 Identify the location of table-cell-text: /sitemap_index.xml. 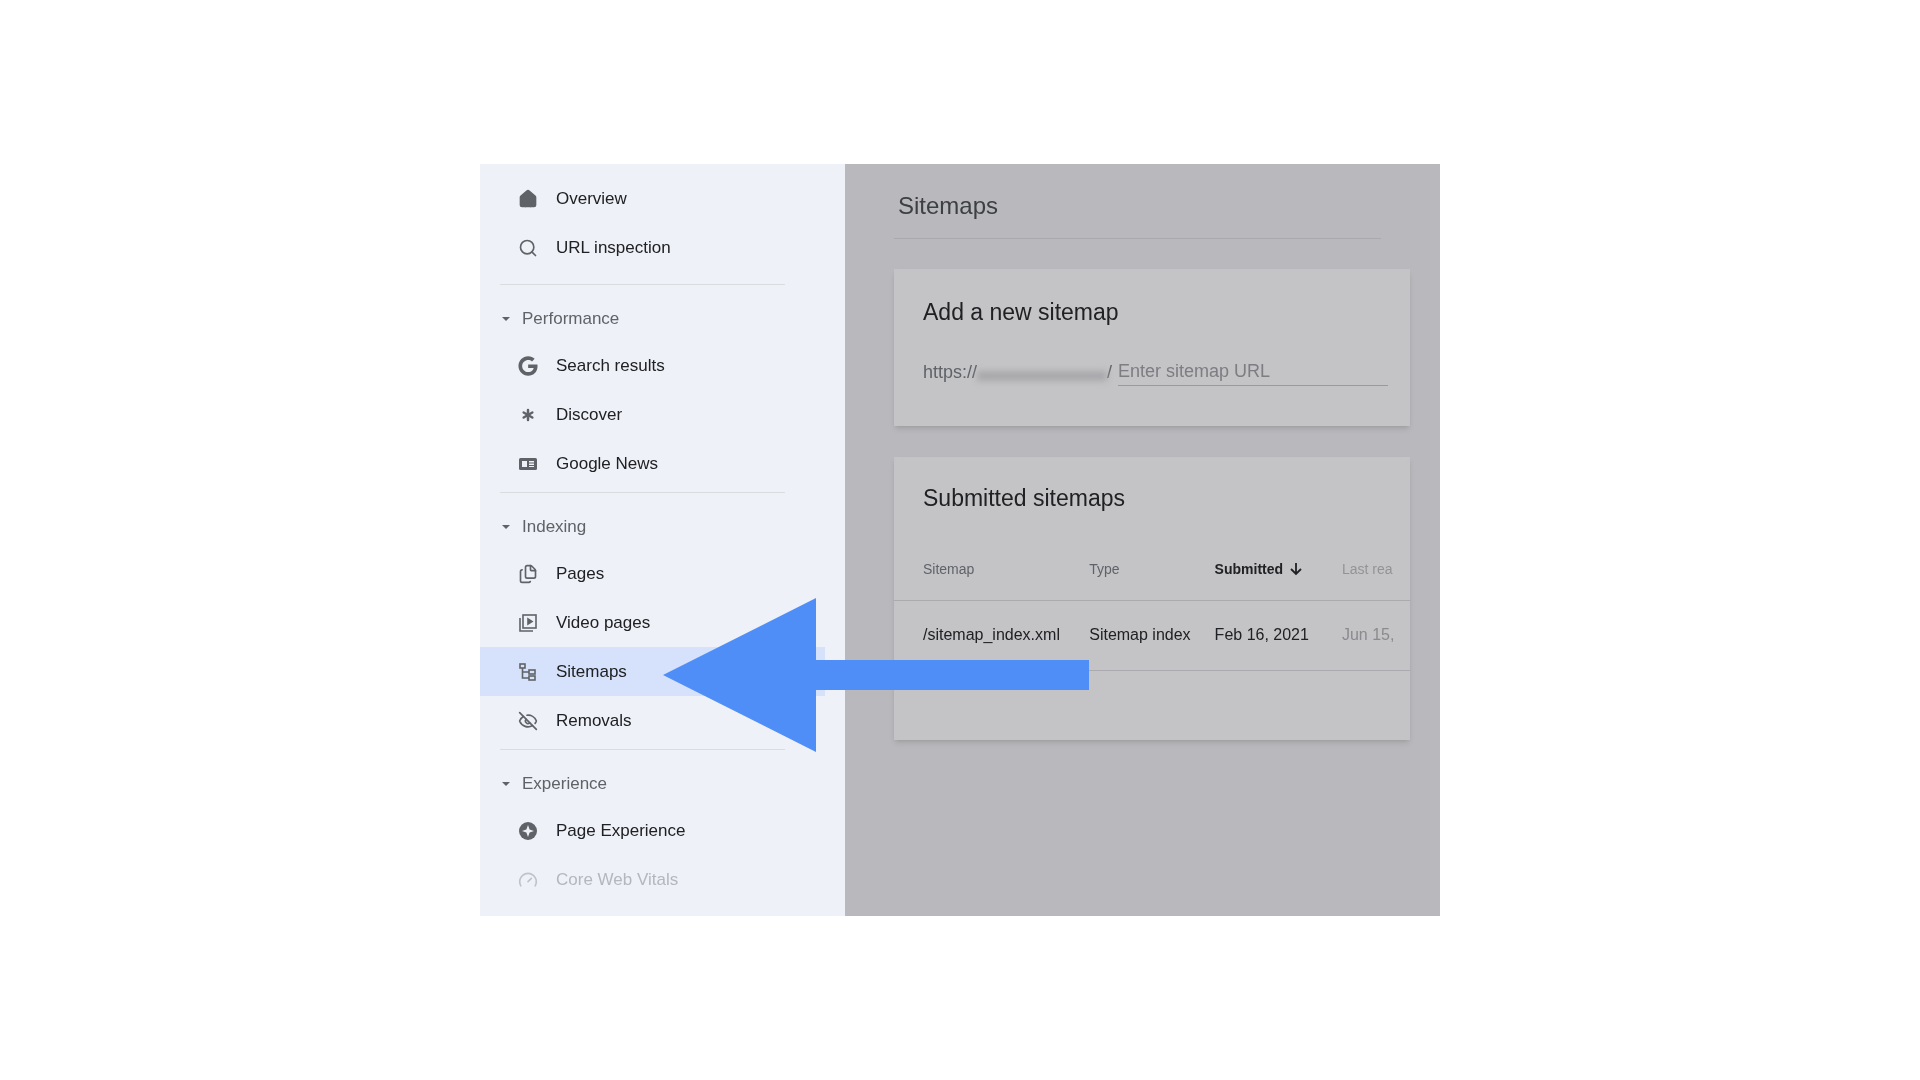
(992, 635).